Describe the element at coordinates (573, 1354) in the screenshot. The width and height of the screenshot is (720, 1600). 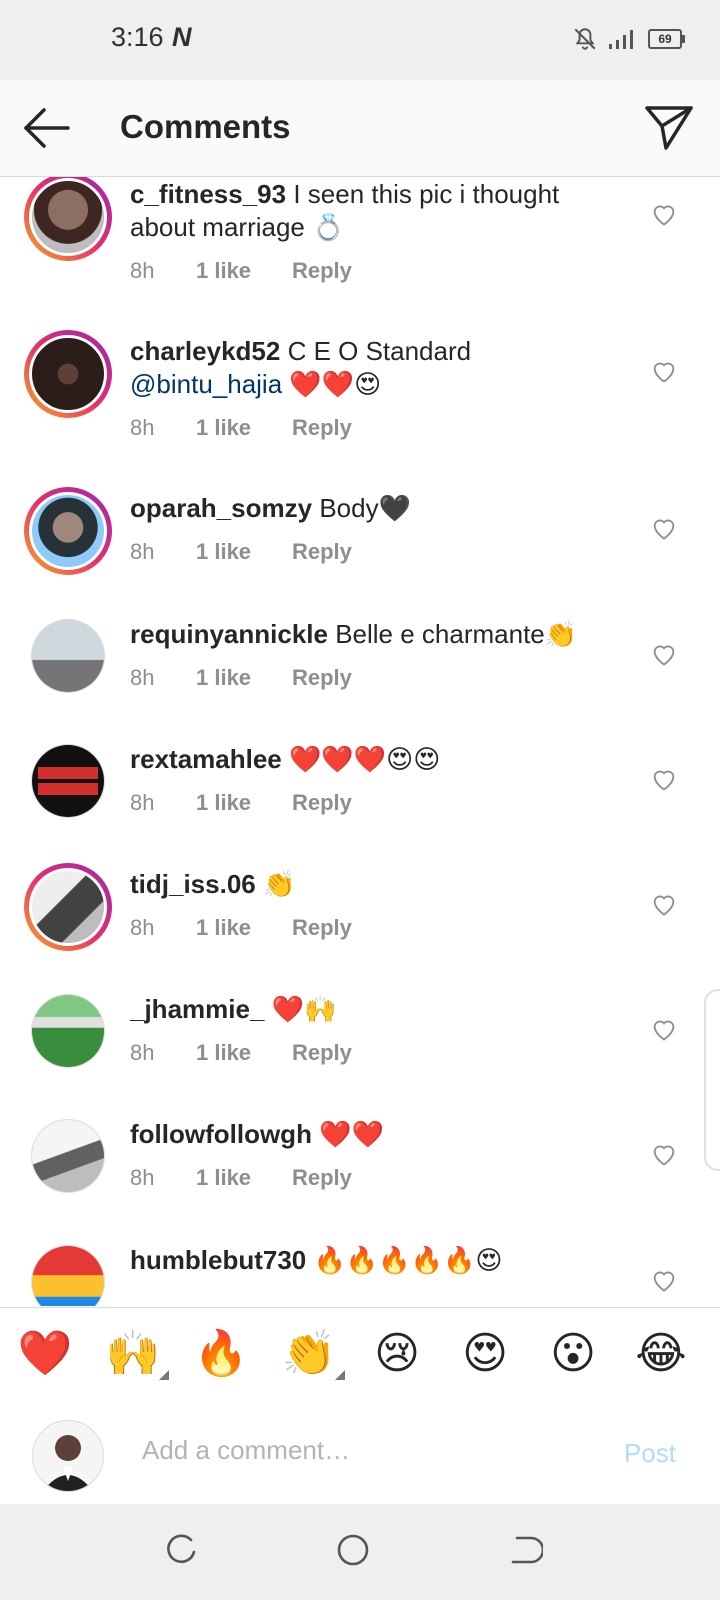
I see `reaction-surprised: 😮` at that location.